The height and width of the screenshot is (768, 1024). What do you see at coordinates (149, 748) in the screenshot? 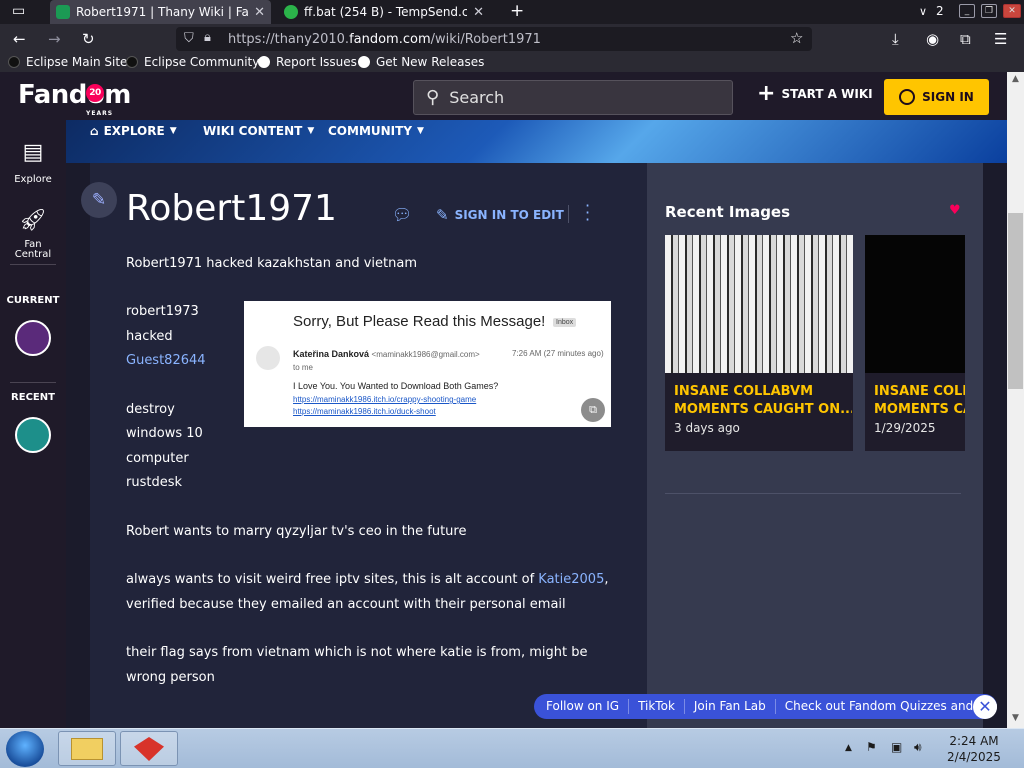
I see `taskbar-app-button` at bounding box center [149, 748].